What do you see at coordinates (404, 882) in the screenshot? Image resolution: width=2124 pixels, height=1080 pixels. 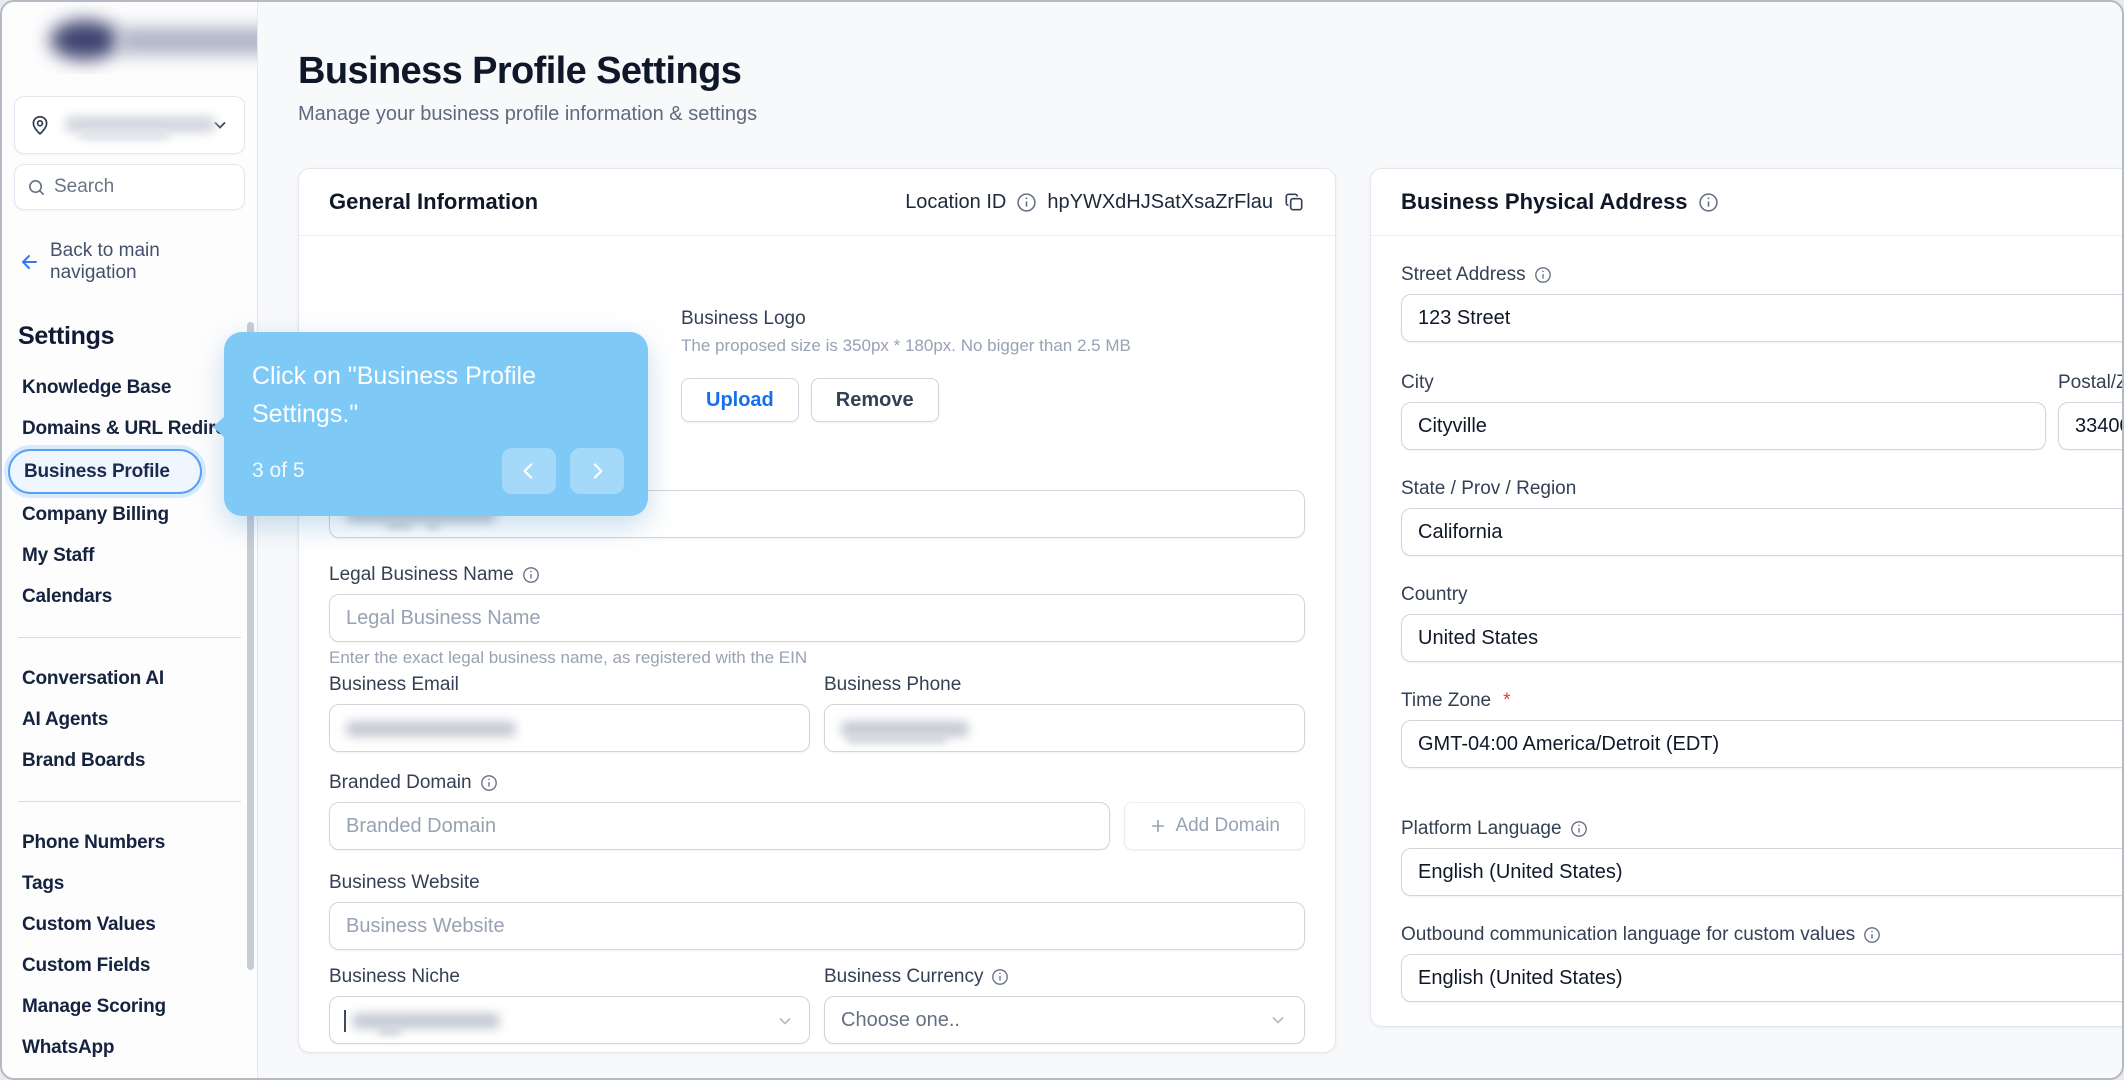 I see `business-website-label: Business Website` at bounding box center [404, 882].